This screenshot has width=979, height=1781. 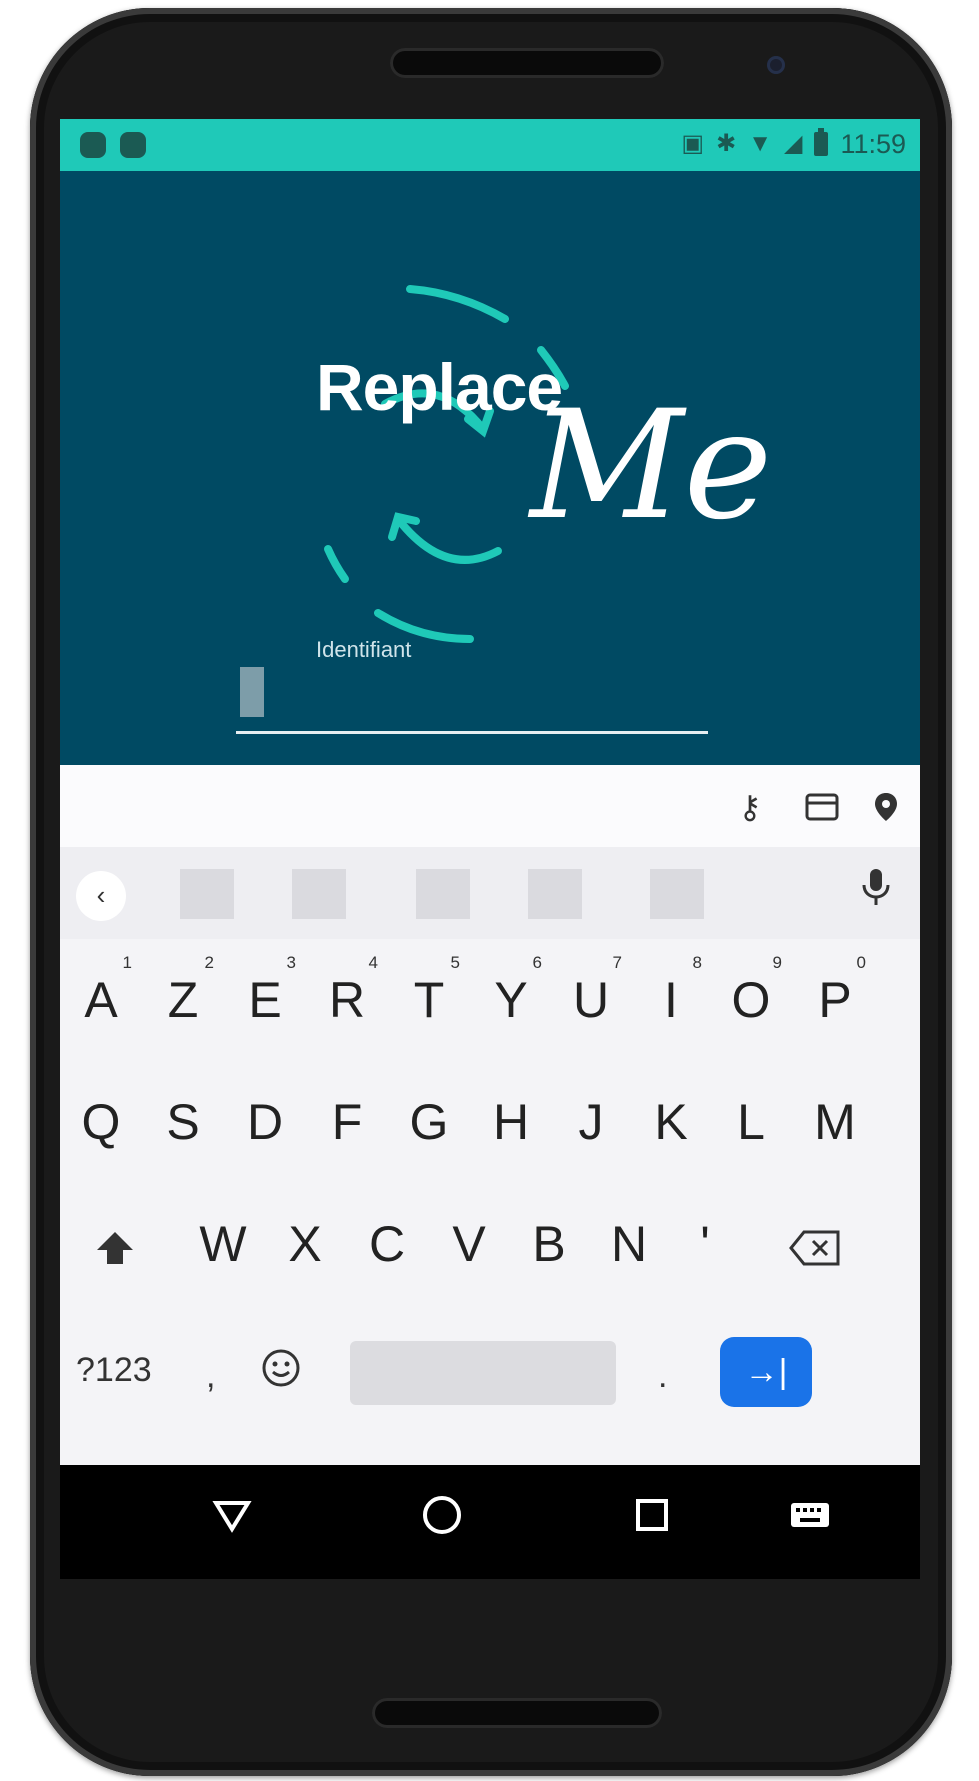 What do you see at coordinates (651, 466) in the screenshot?
I see `logo-me-text: Me` at bounding box center [651, 466].